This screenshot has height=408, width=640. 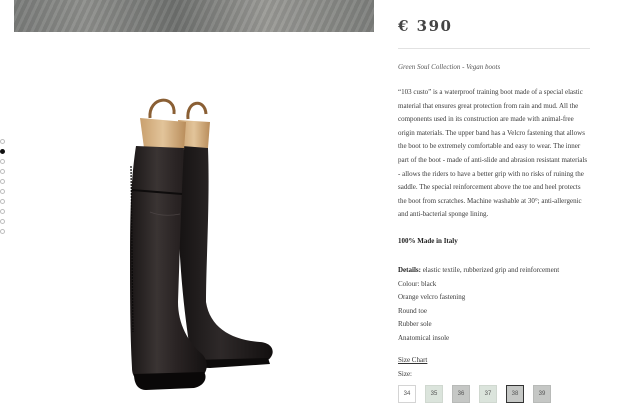 What do you see at coordinates (425, 26) in the screenshot?
I see `product-price: € 390` at bounding box center [425, 26].